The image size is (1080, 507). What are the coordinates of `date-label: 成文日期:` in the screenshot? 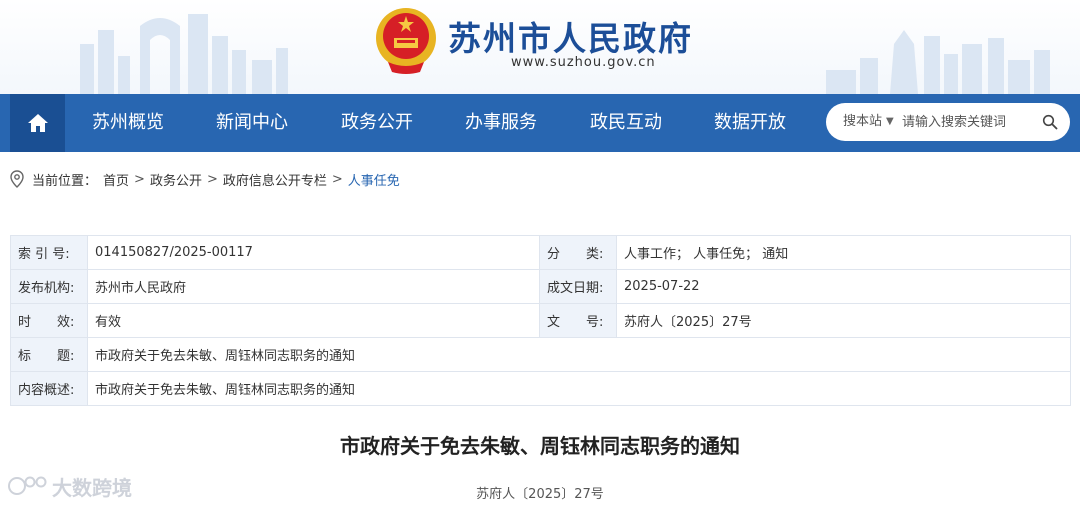 It's located at (578, 286).